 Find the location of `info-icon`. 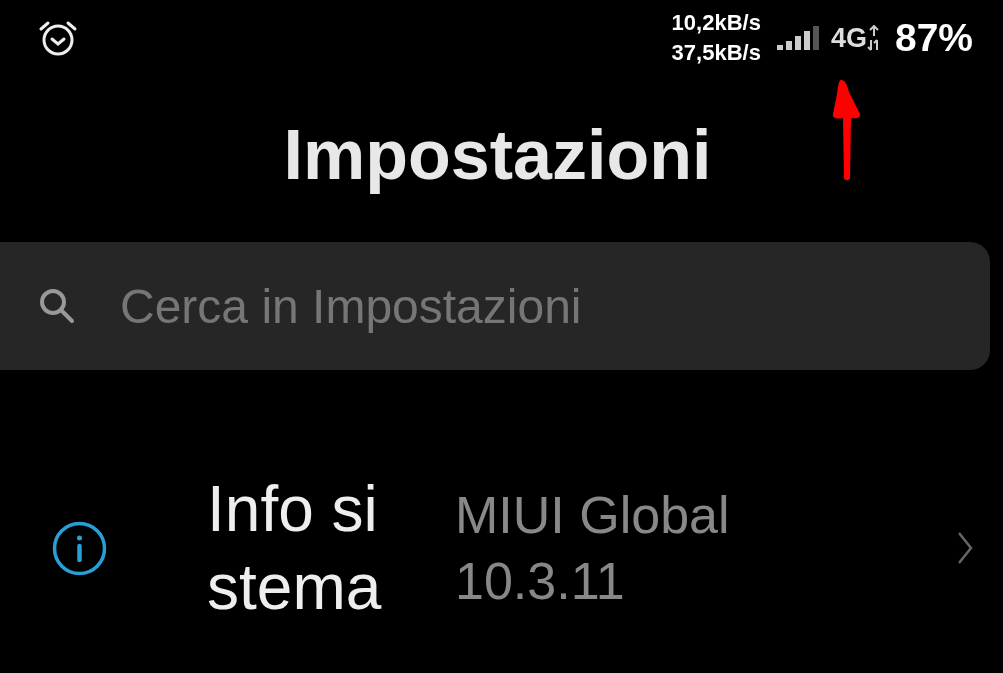

info-icon is located at coordinates (79, 548).